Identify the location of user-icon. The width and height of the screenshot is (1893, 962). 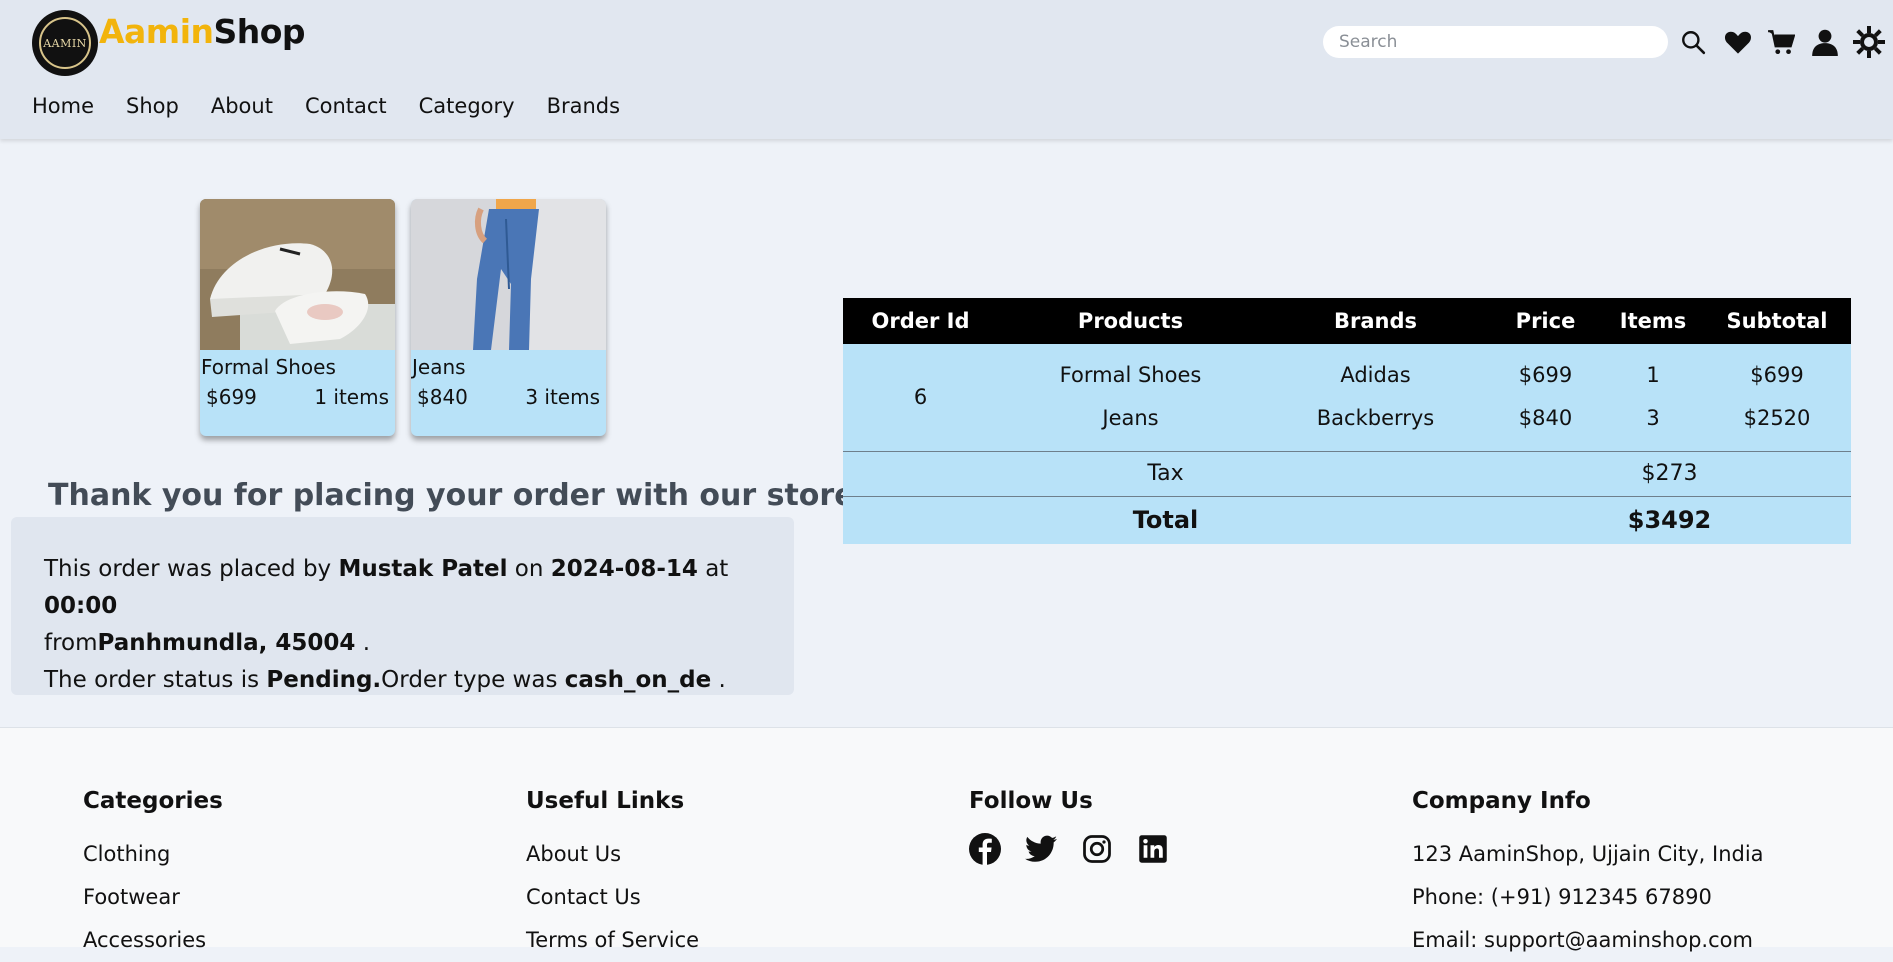
(1825, 42).